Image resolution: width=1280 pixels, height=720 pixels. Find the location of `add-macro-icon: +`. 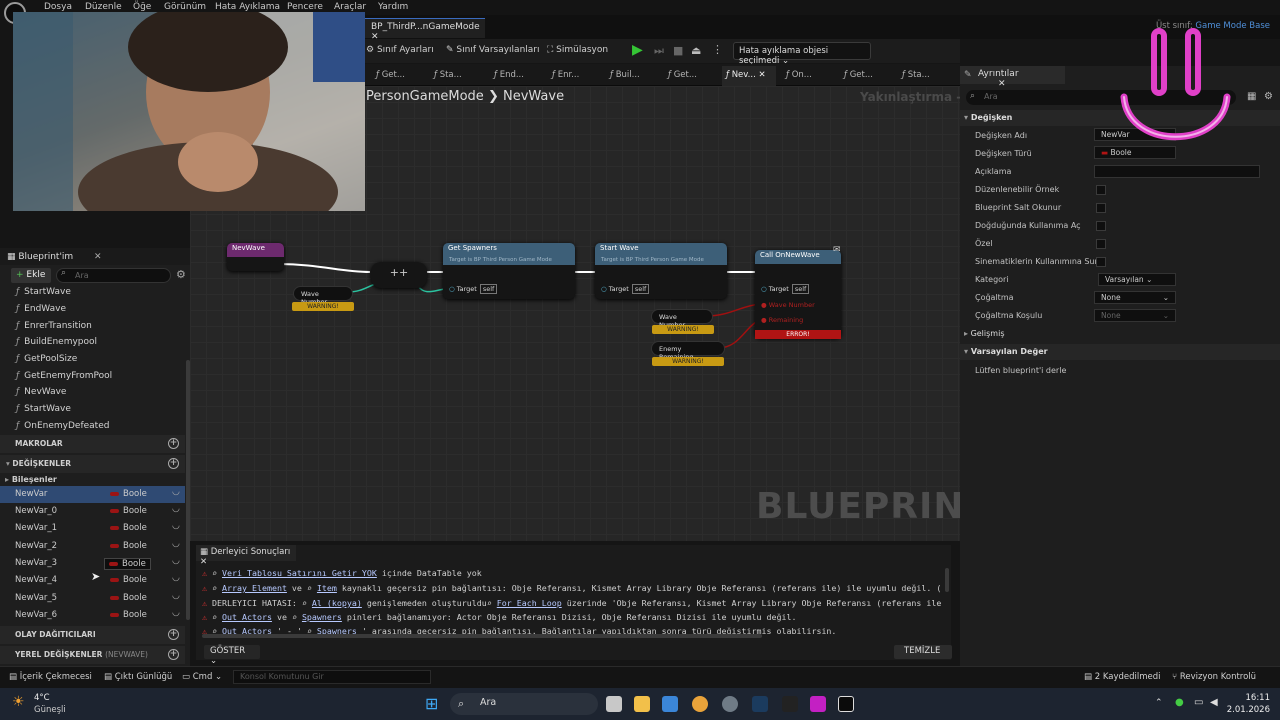

add-macro-icon: + is located at coordinates (173, 443).